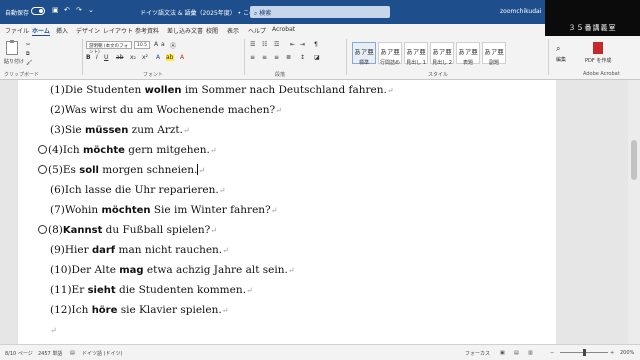  I want to click on cut-icon: ✂, so click(28, 45).